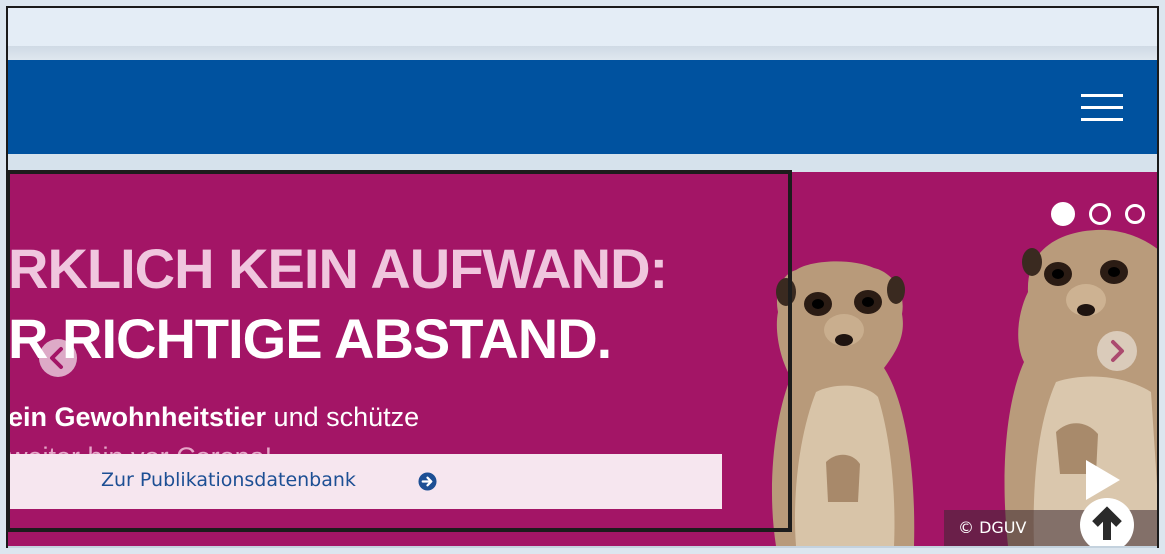 Image resolution: width=1165 pixels, height=554 pixels. Describe the element at coordinates (228, 480) in the screenshot. I see `publication-database-label: Zur Publikationsdatenbank` at that location.